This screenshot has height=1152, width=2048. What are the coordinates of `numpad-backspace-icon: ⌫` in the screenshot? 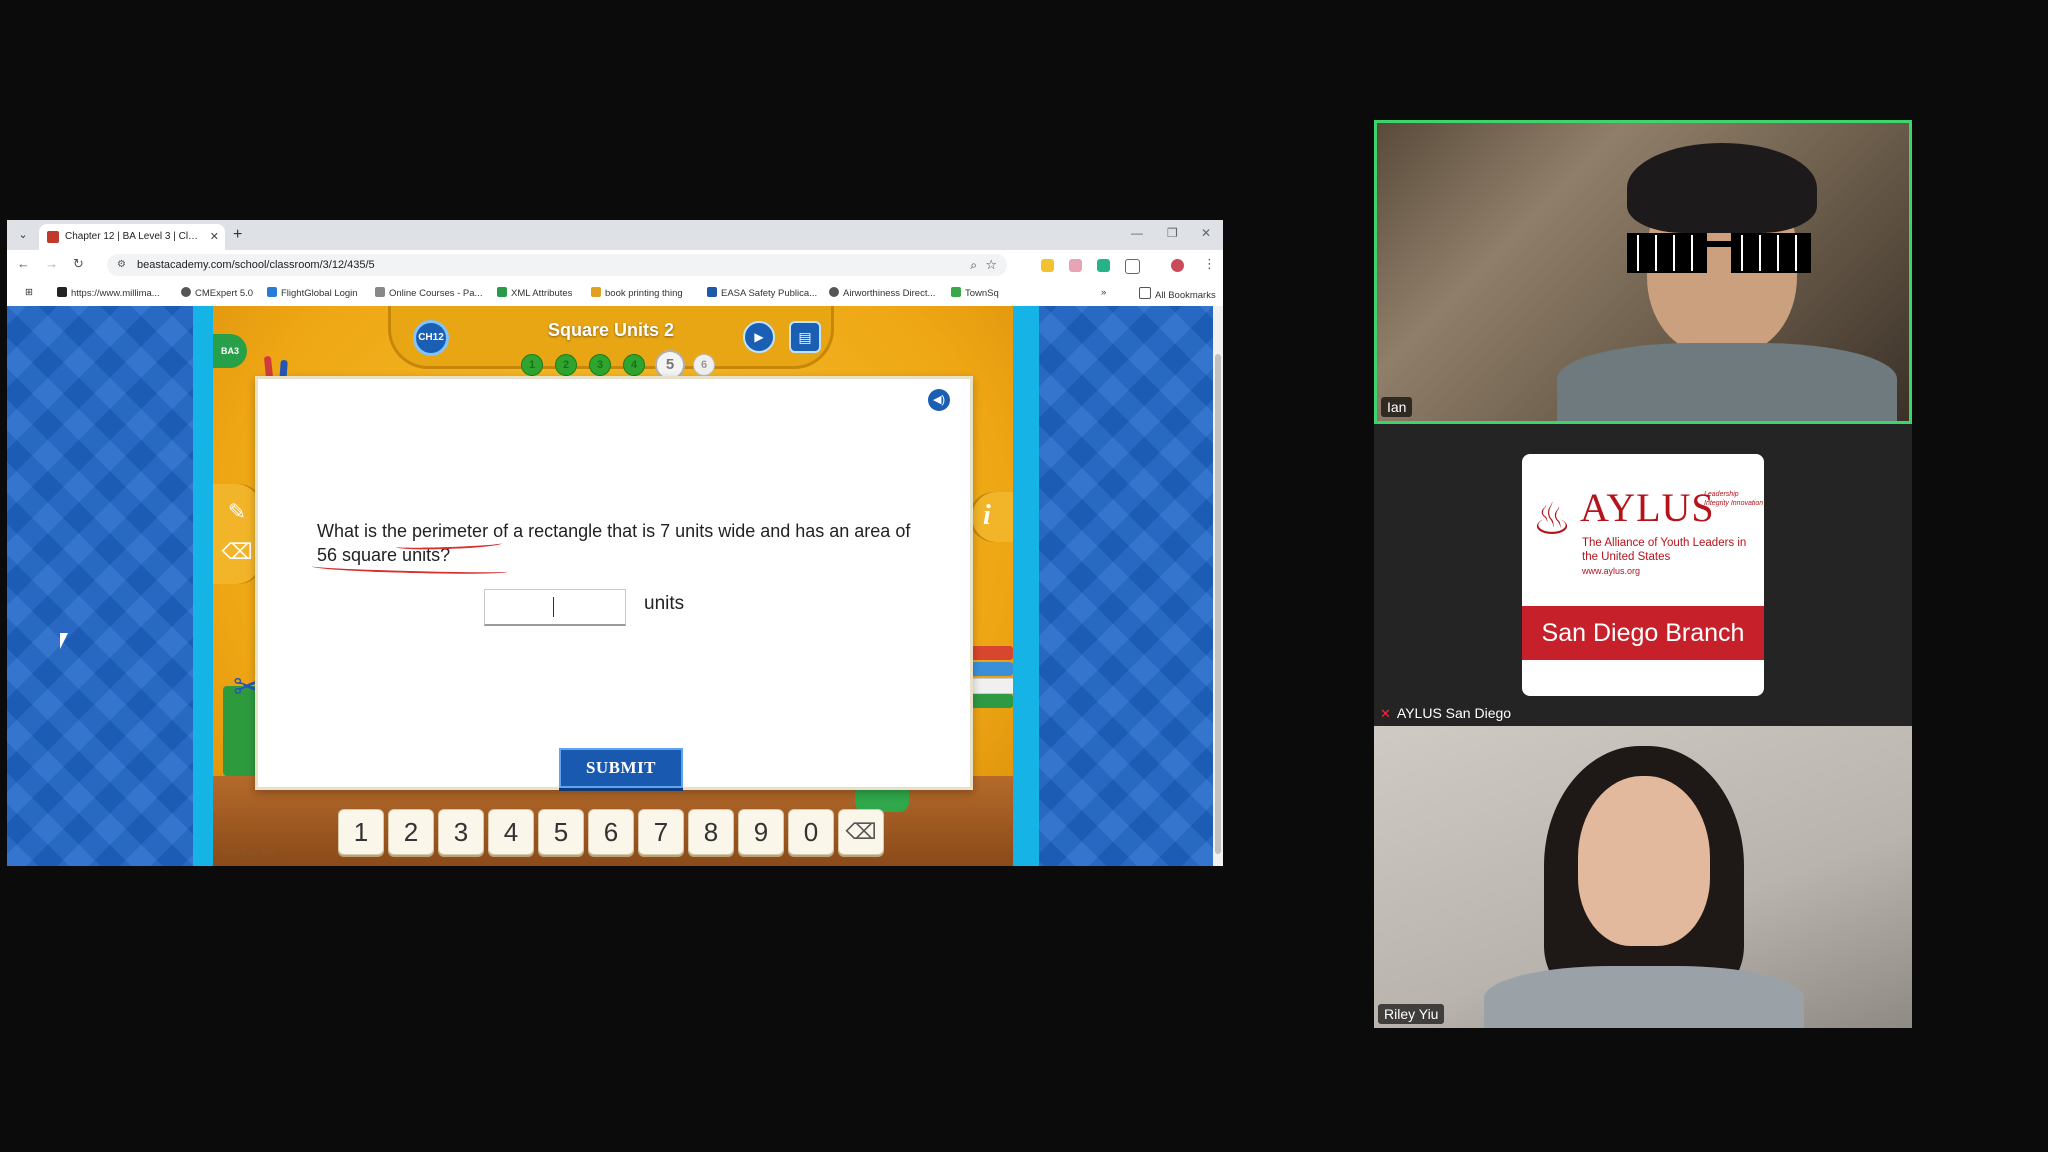 It's located at (861, 832).